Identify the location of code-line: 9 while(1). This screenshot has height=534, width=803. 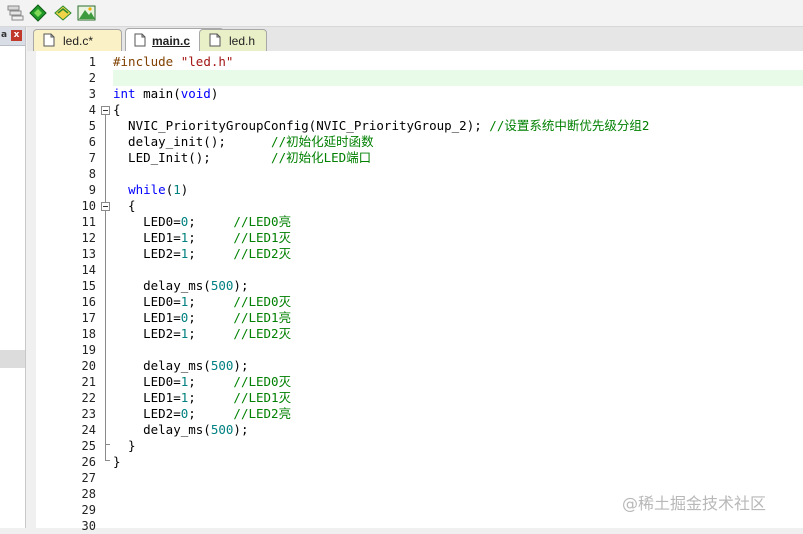
(419, 190).